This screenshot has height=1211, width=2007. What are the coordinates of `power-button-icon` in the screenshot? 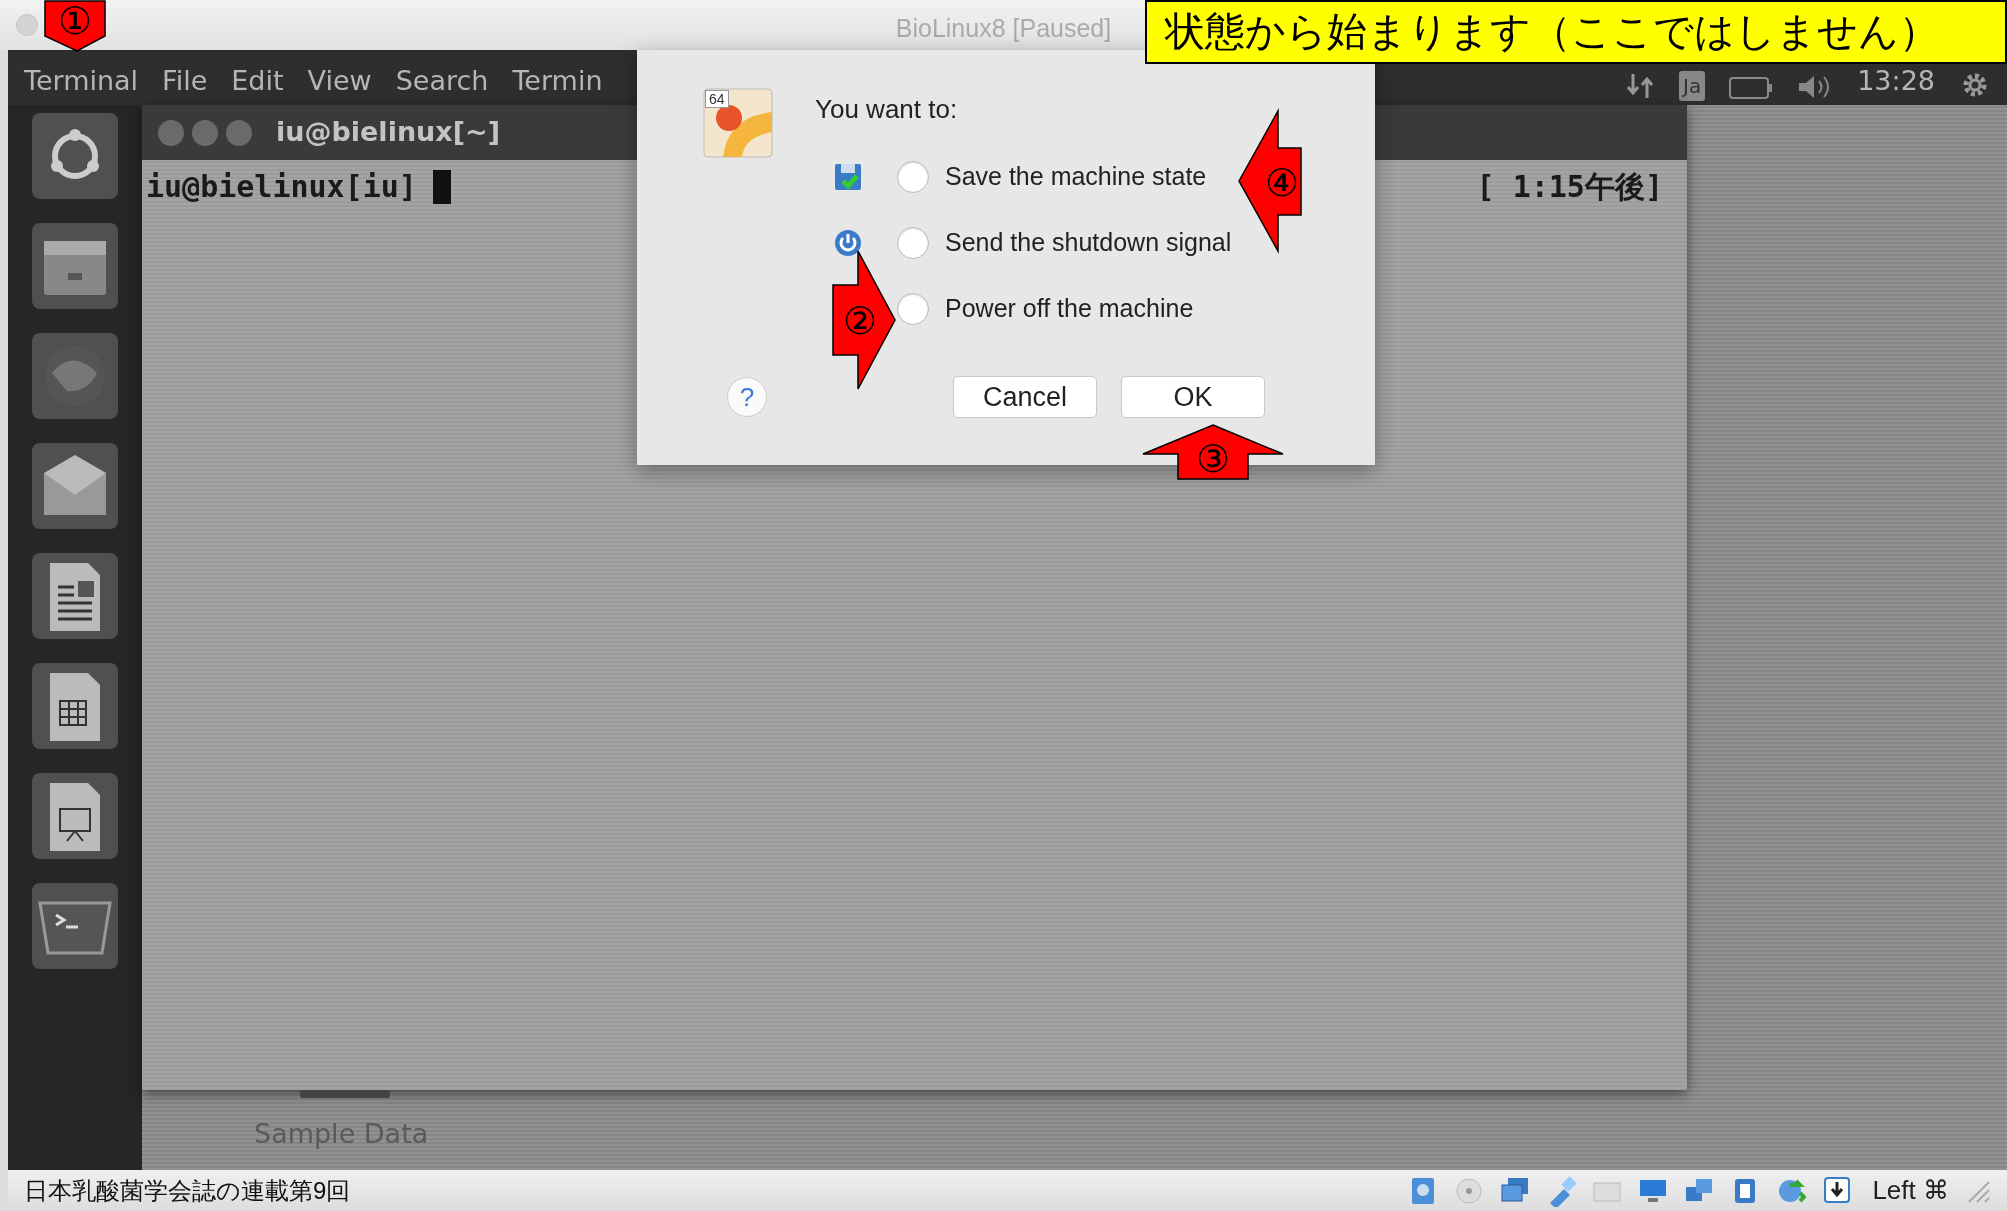 It's located at (848, 243).